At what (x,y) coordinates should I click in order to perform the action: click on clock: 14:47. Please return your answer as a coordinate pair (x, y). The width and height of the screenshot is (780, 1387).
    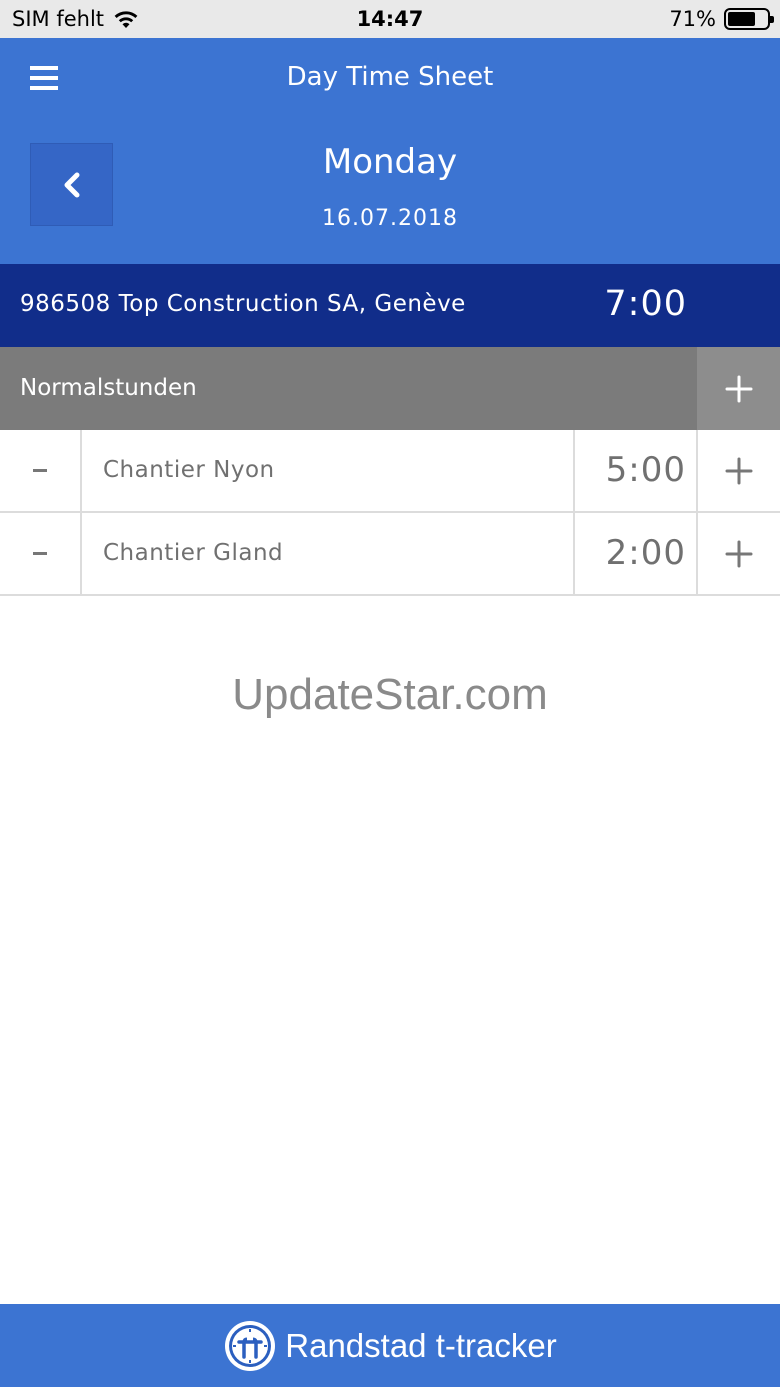
    Looking at the image, I should click on (390, 19).